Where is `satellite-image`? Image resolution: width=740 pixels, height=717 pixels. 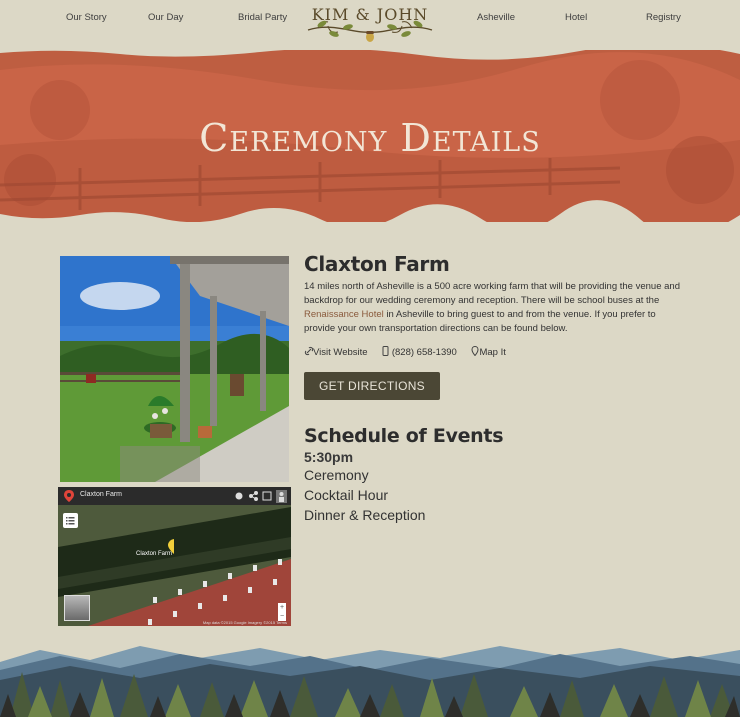 satellite-image is located at coordinates (174, 556).